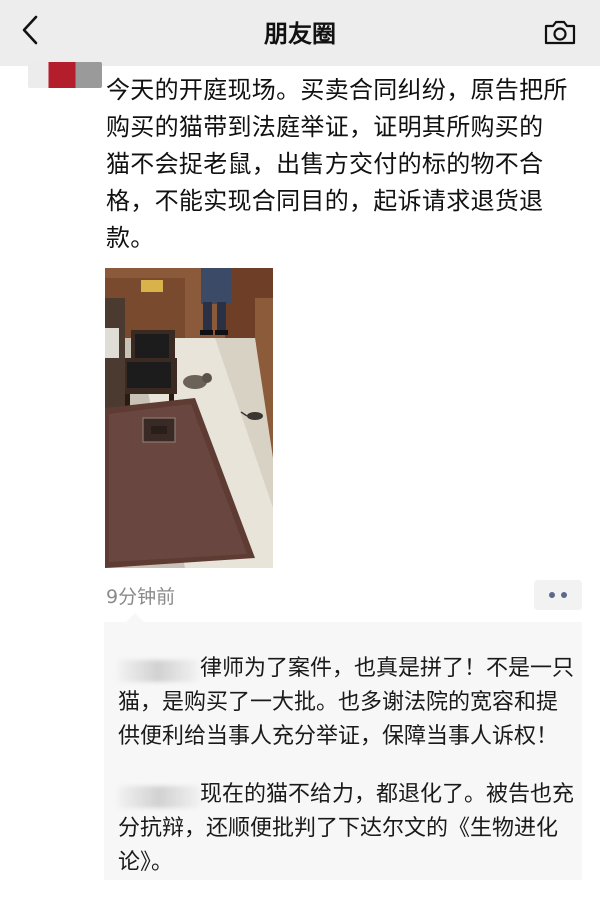  I want to click on camera-button, so click(560, 32).